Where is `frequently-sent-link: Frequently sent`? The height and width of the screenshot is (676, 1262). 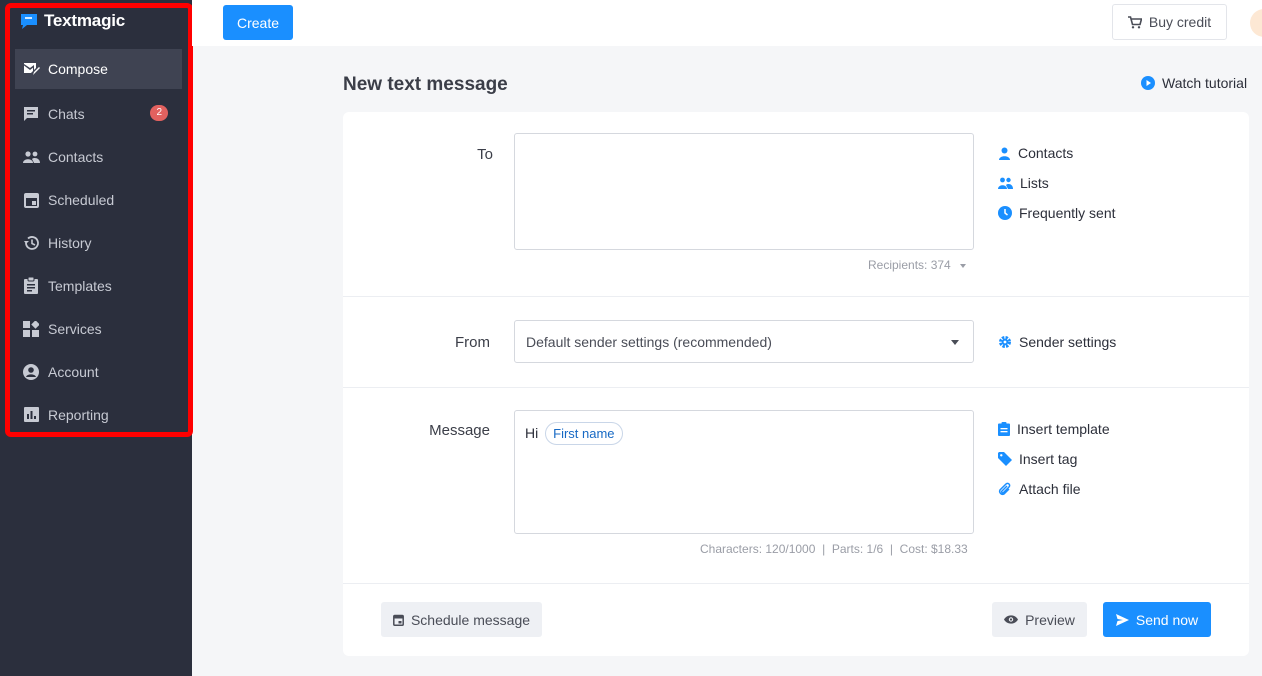 frequently-sent-link: Frequently sent is located at coordinates (1057, 213).